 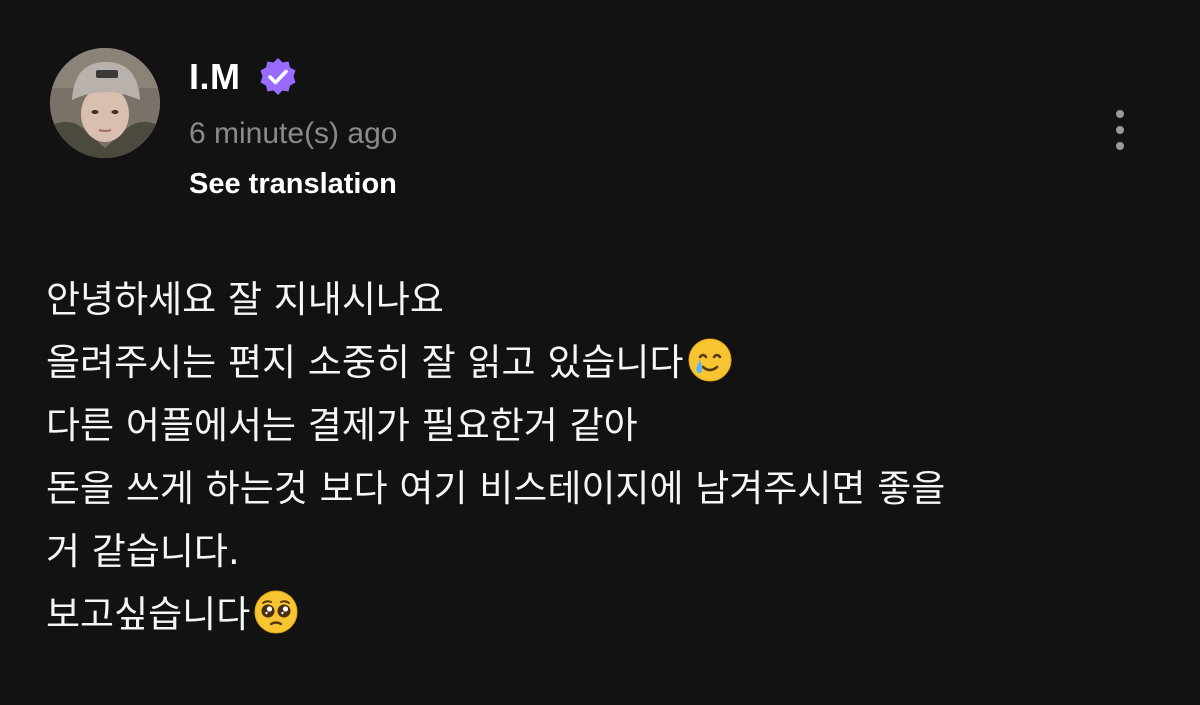 I want to click on post-line: 거 같습니다., so click(x=606, y=551).